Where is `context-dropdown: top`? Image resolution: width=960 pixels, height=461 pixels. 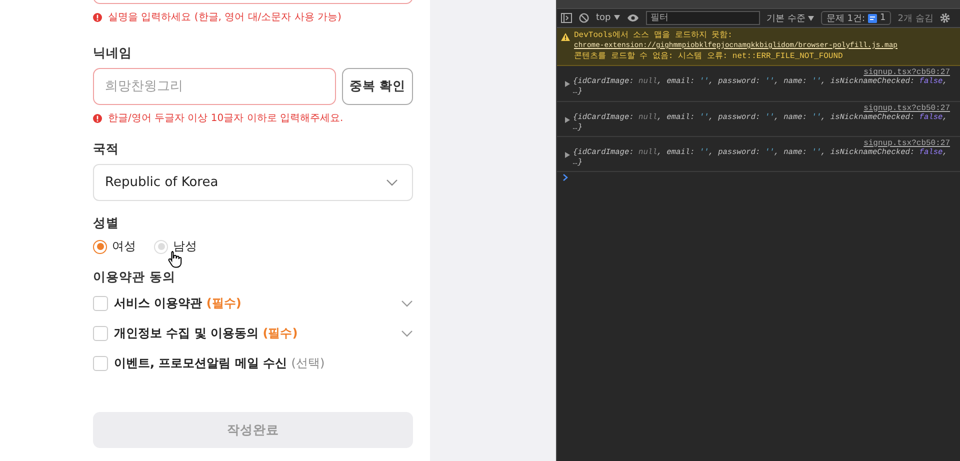
context-dropdown: top is located at coordinates (608, 18).